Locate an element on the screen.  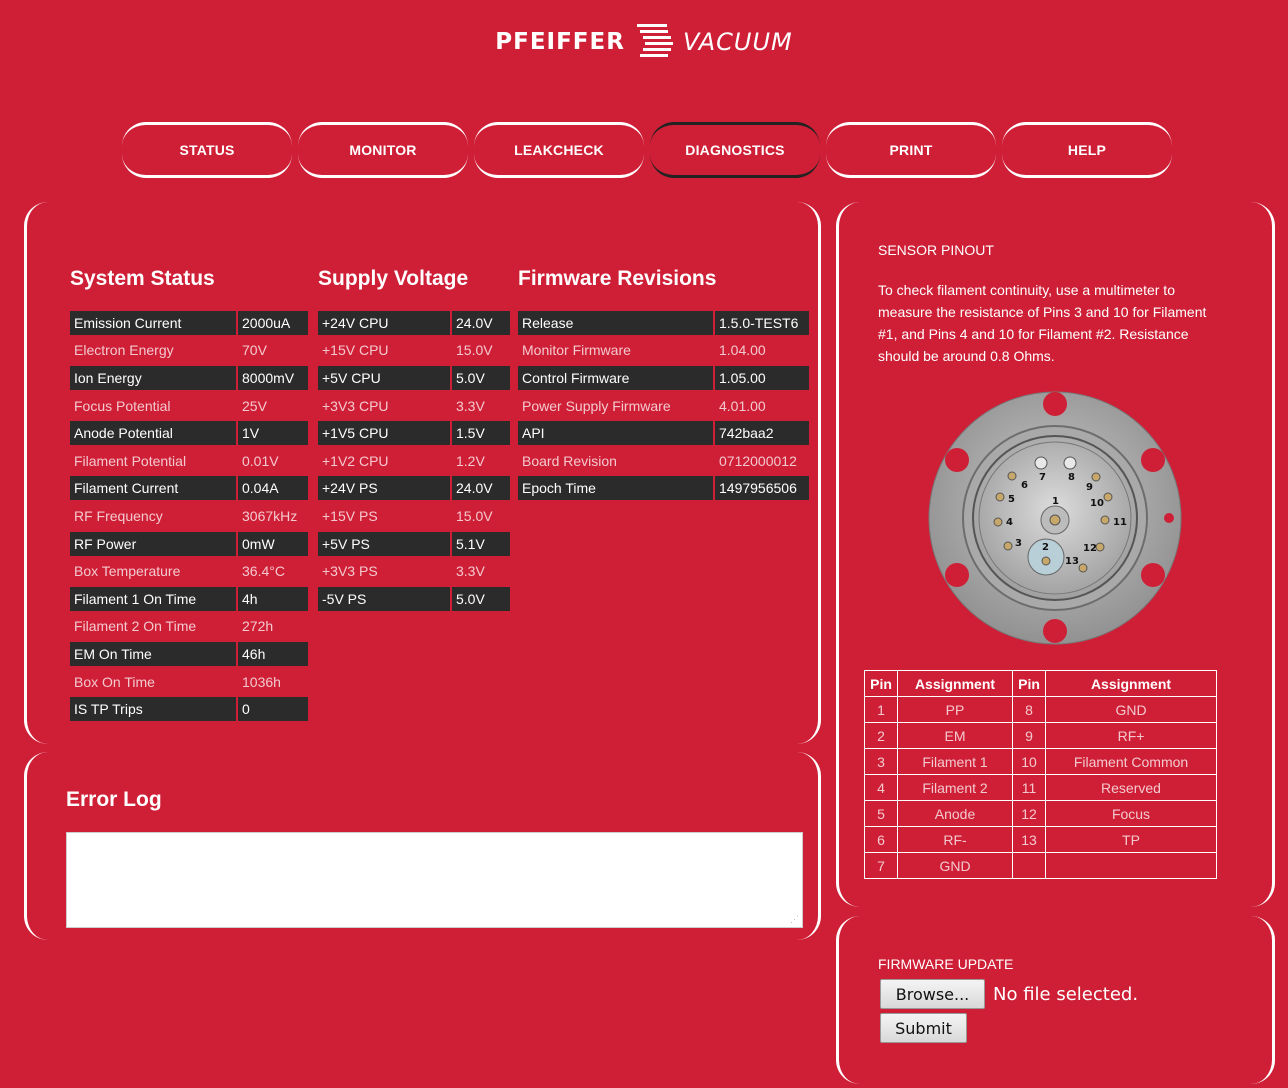
status-row: +1V2 CPU 1.2V is located at coordinates (414, 461).